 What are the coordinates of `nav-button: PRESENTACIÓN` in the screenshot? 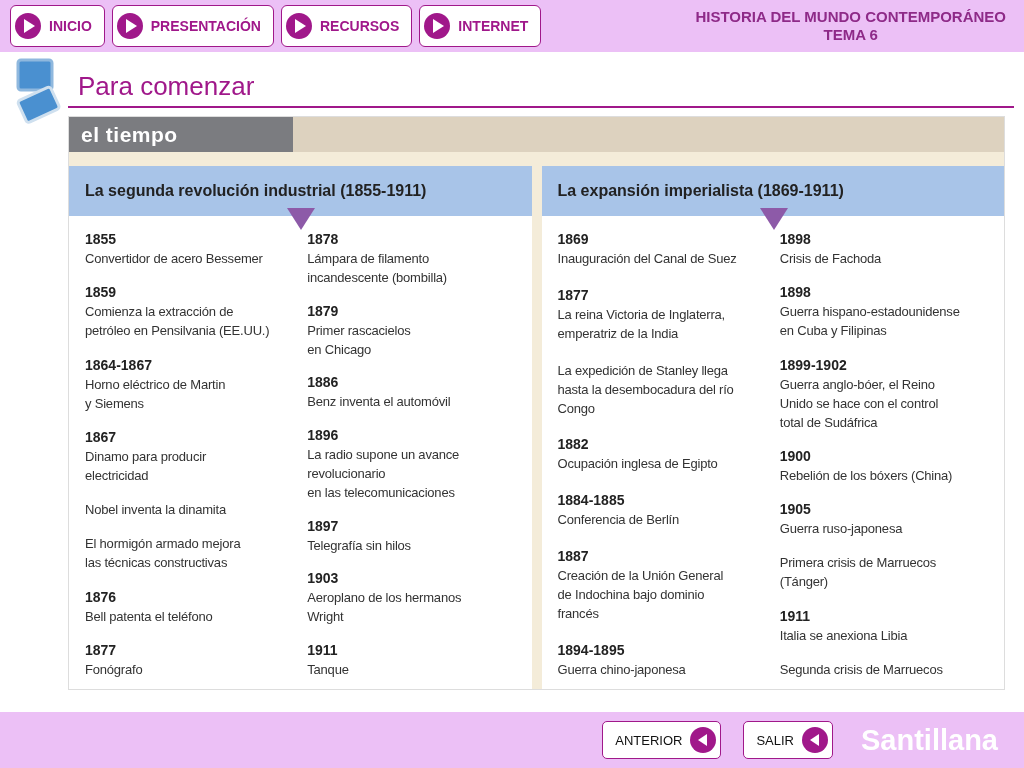 It's located at (192, 26).